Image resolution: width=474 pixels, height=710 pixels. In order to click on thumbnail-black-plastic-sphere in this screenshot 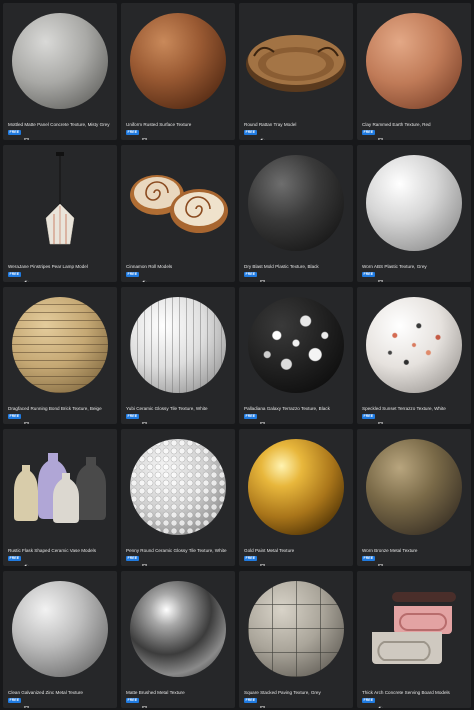, I will do `click(296, 203)`.